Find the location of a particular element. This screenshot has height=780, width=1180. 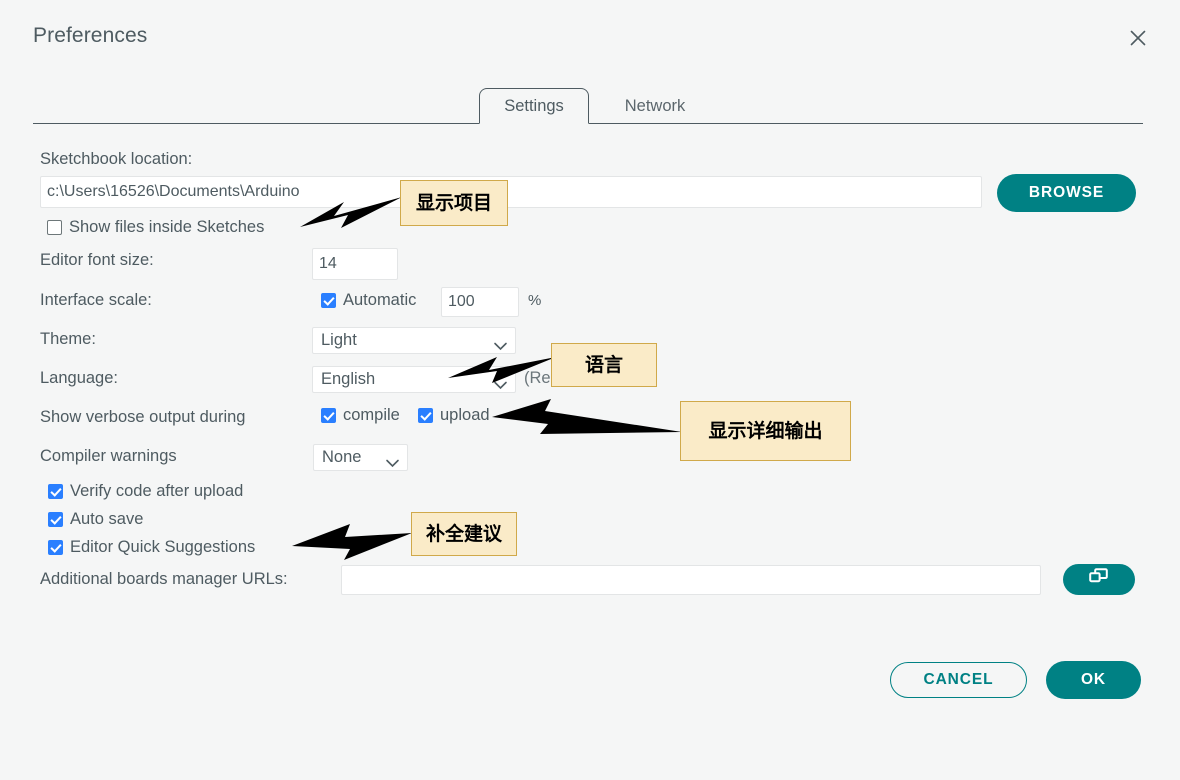

browse-button: BROWSE is located at coordinates (1066, 193).